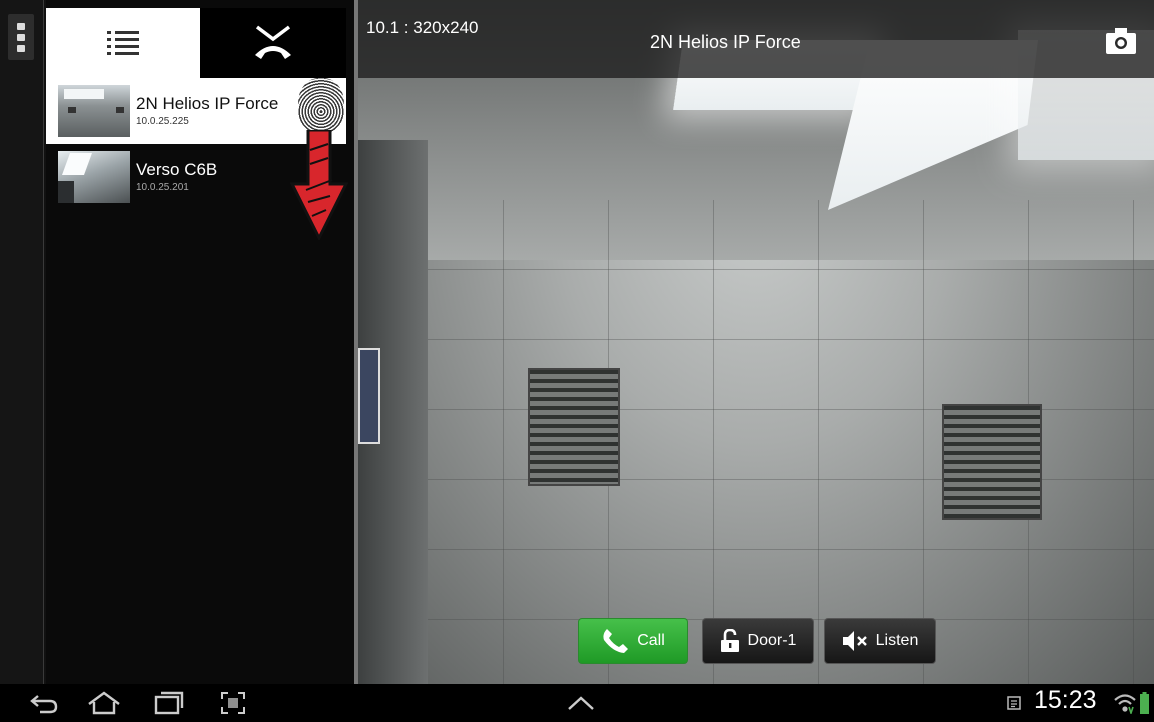 This screenshot has width=1154, height=722. Describe the element at coordinates (44, 703) in the screenshot. I see `back-icon` at that location.